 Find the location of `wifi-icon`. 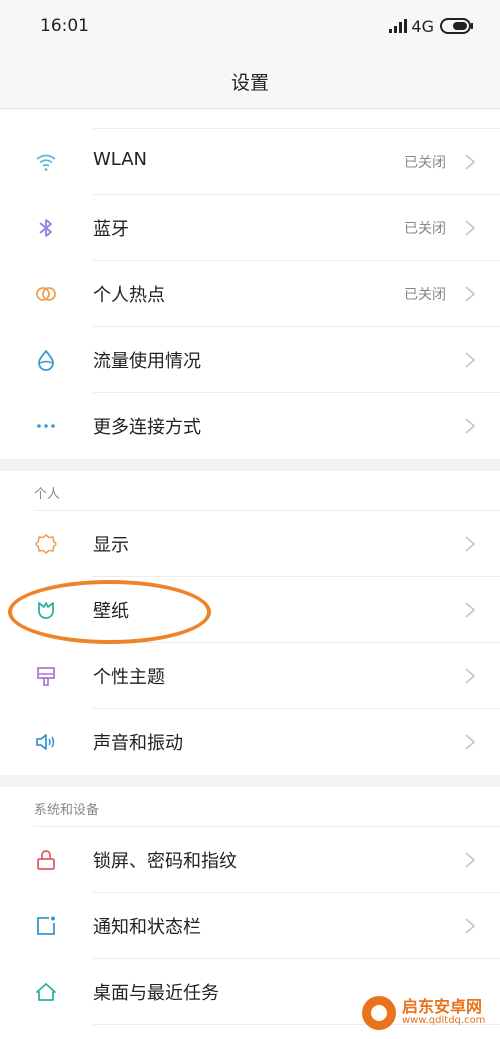

wifi-icon is located at coordinates (46, 162).